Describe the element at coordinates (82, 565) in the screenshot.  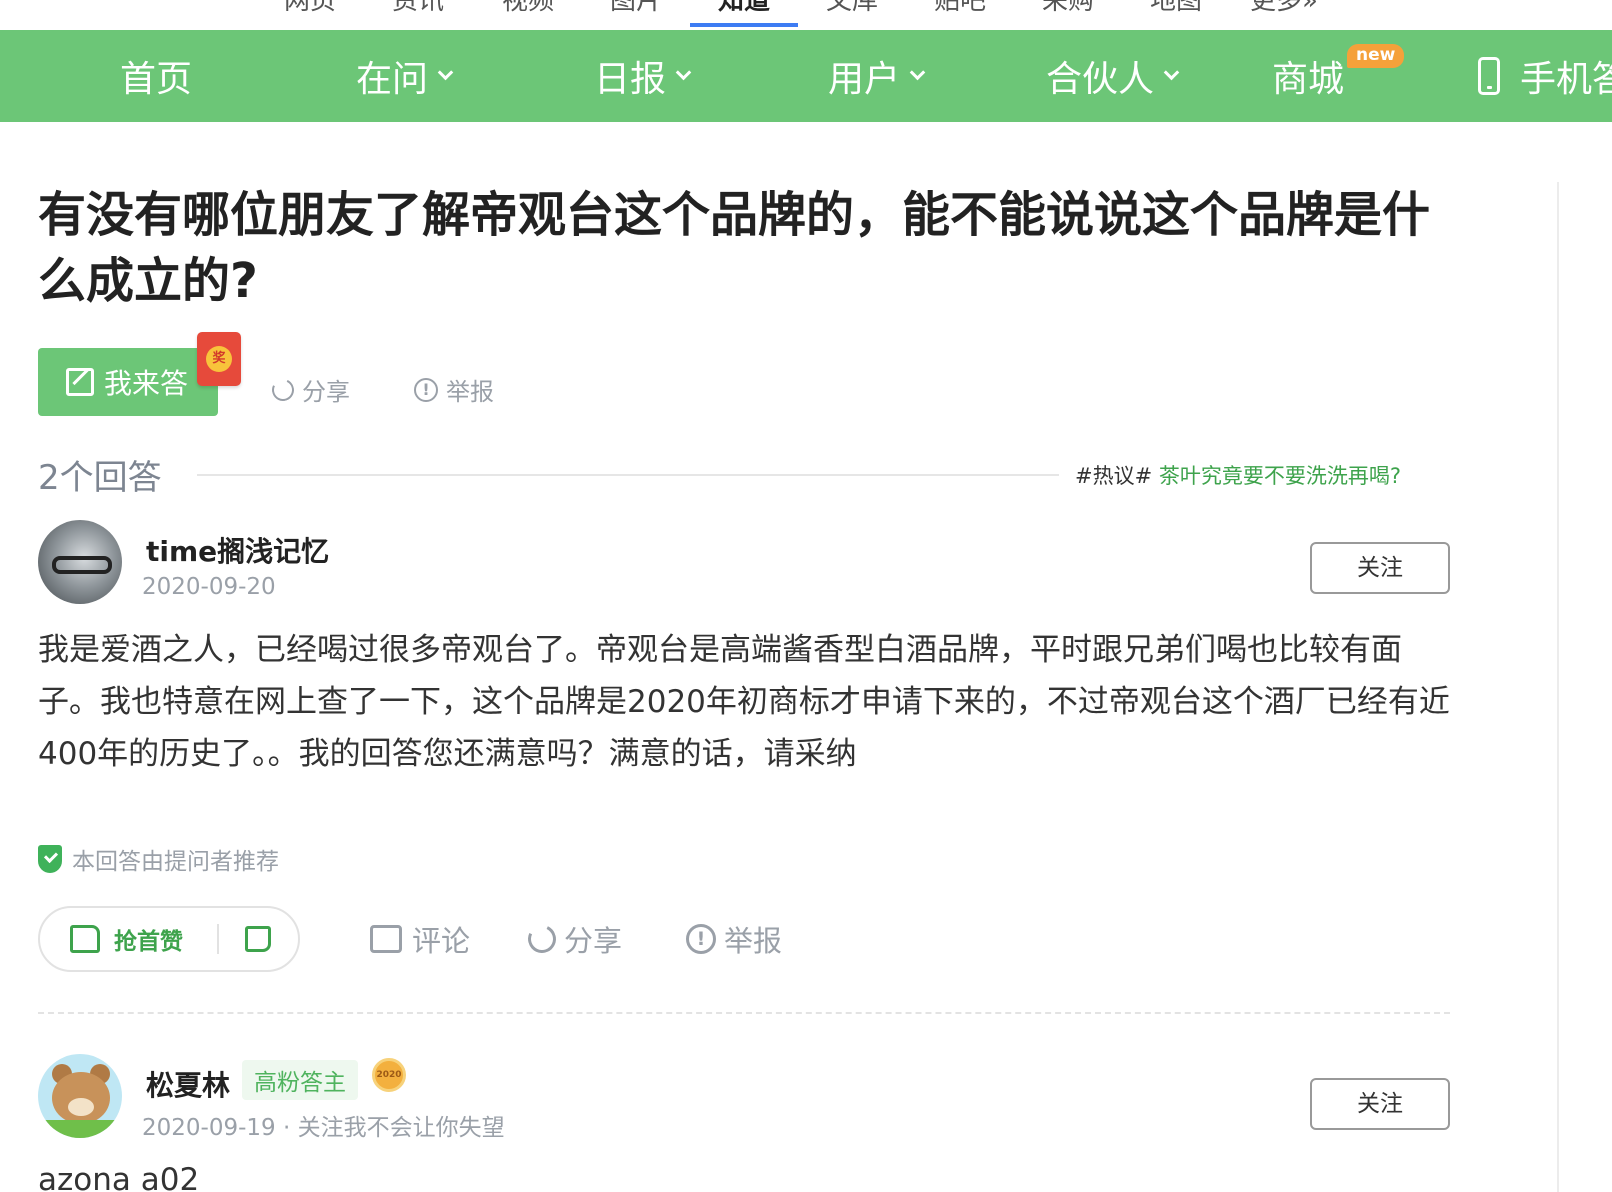
I see `avatar-glasses` at that location.